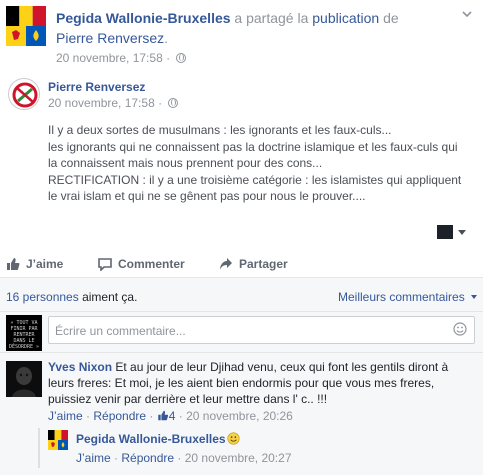  I want to click on post-author-link: Pierre Renversez, so click(96, 87).